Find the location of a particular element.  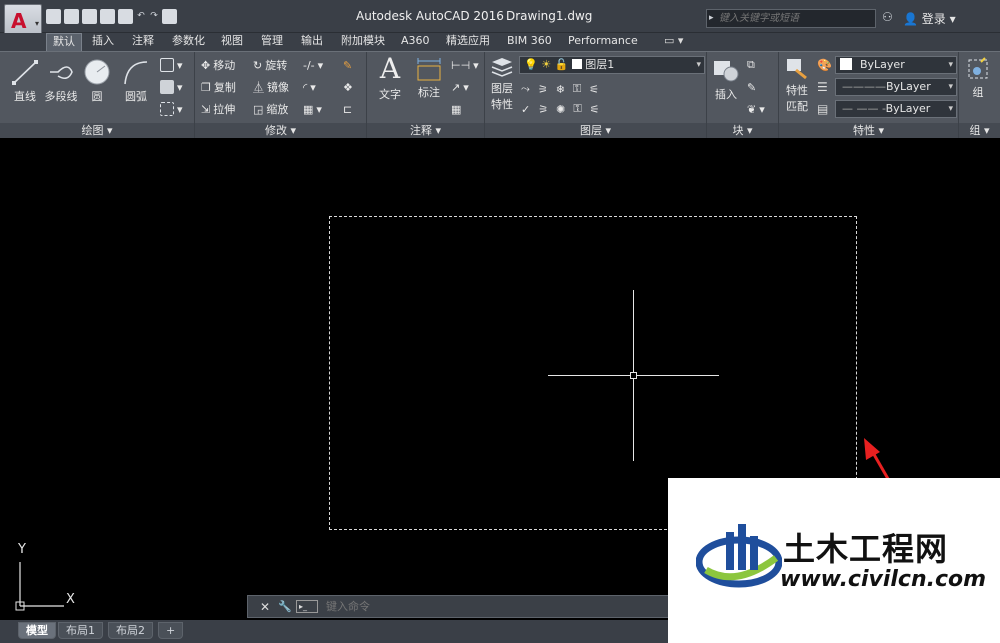

trim-button: -/- ▾ is located at coordinates (313, 65).